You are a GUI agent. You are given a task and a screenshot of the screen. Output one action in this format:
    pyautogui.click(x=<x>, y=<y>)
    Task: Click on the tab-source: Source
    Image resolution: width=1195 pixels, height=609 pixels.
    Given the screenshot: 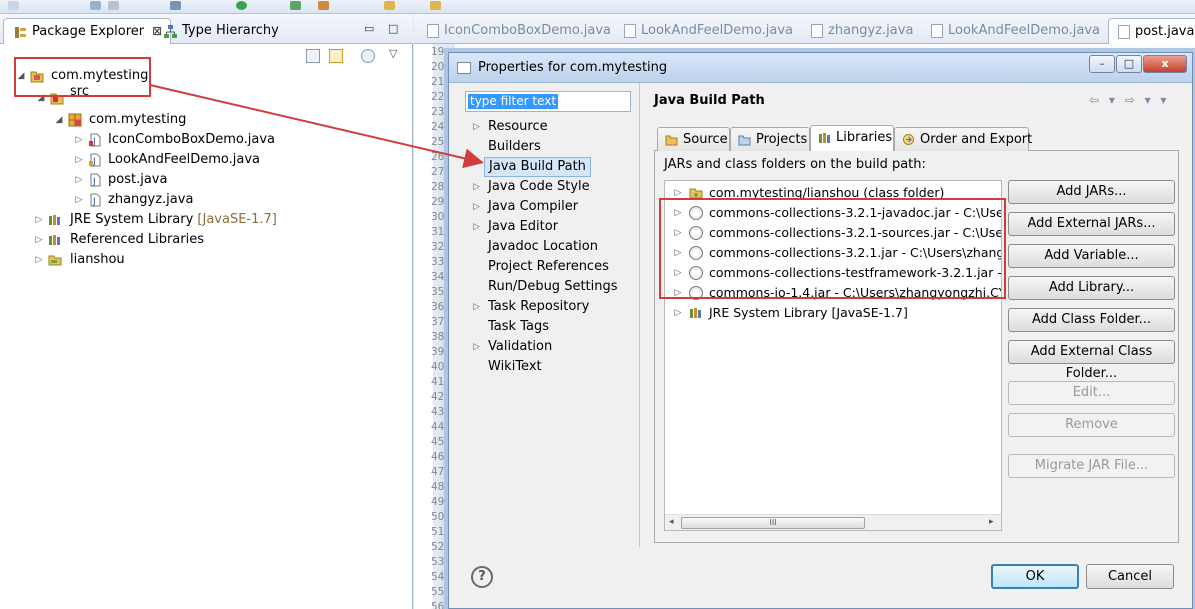 What is the action you would take?
    pyautogui.click(x=693, y=139)
    